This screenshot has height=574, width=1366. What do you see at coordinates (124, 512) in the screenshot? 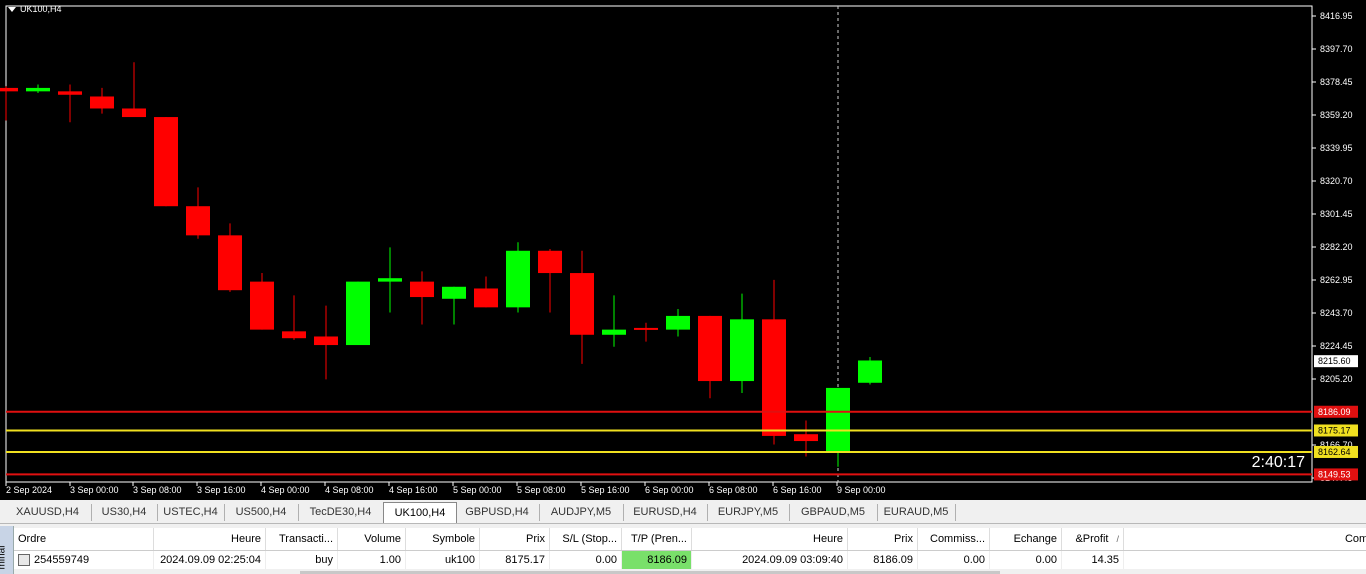
I see `tab-us30-h4: US30,H4` at bounding box center [124, 512].